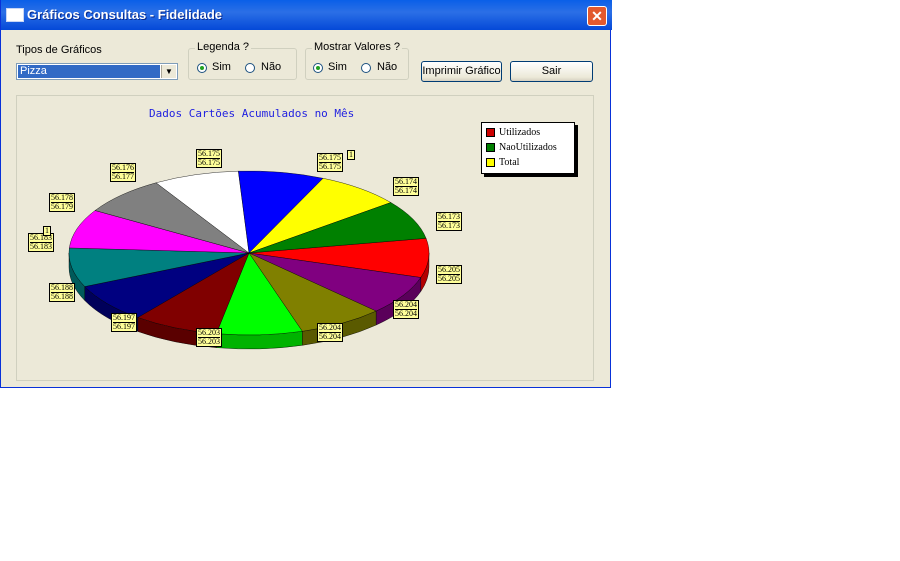  Describe the element at coordinates (62, 202) in the screenshot. I see `slice-value-label: 56.178 56.179` at that location.